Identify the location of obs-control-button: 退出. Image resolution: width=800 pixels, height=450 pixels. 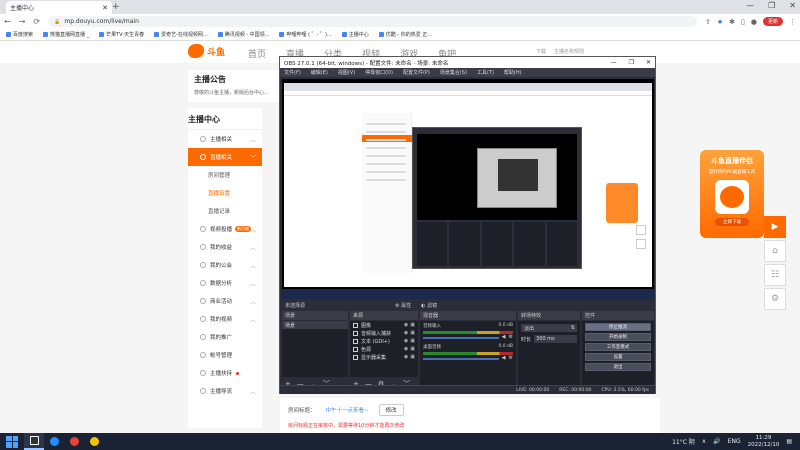
(618, 367).